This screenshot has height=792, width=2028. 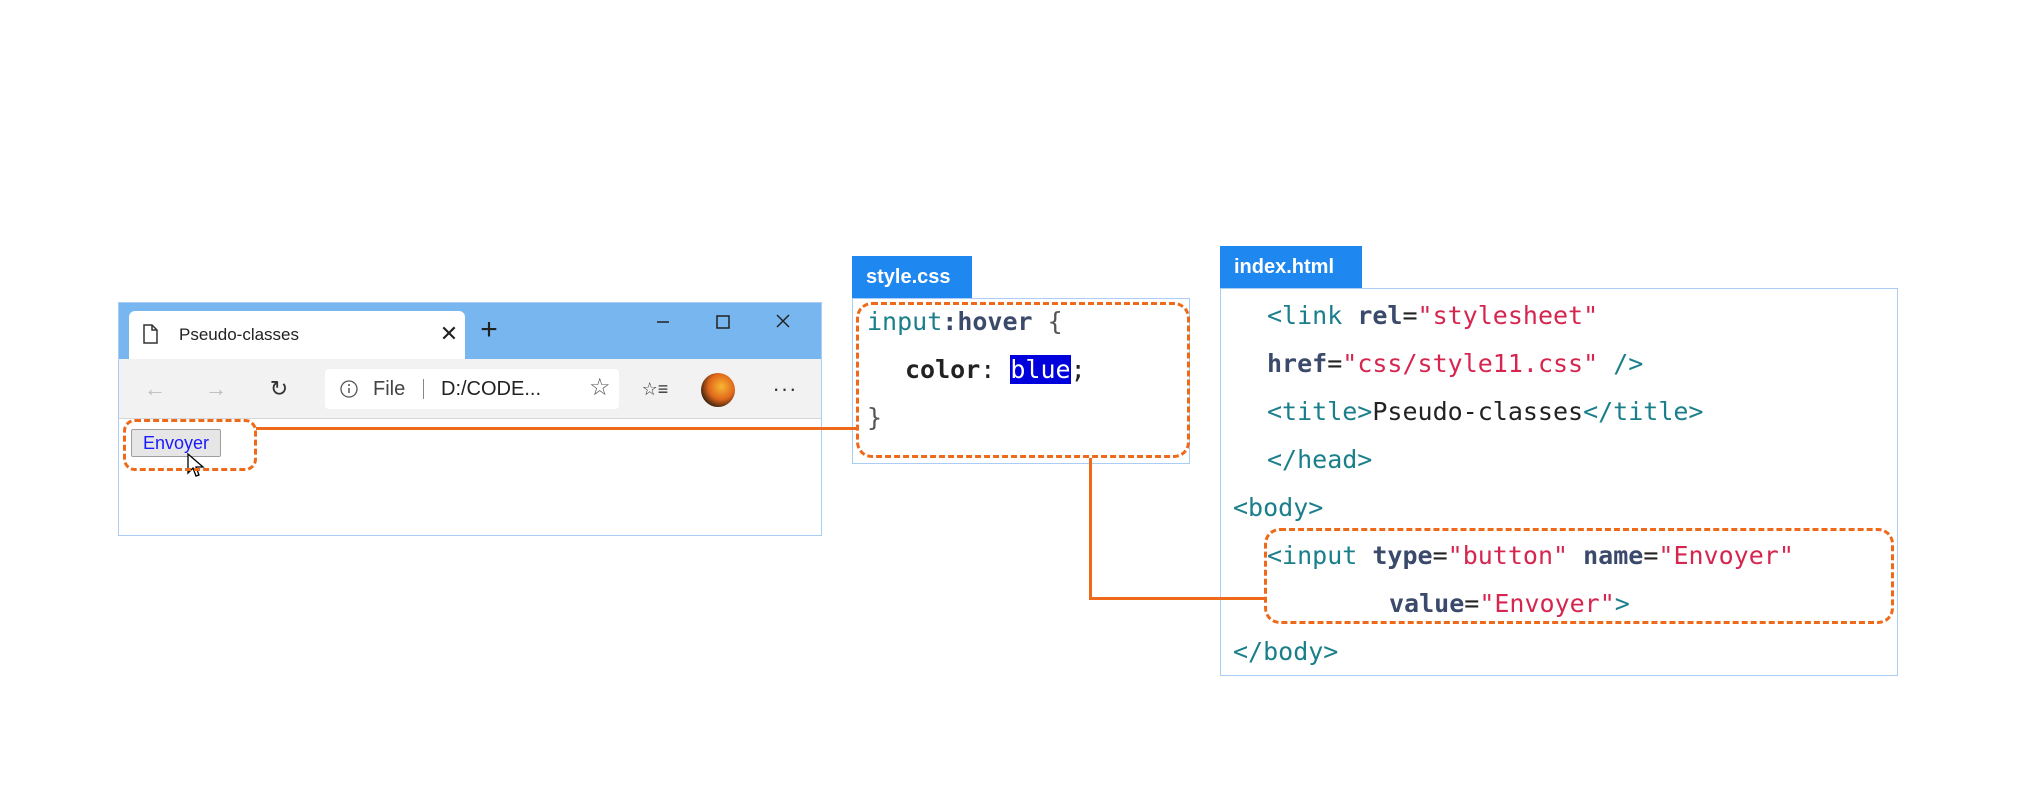 I want to click on html-line-1: <link rel="stylesheet", so click(x=1432, y=315).